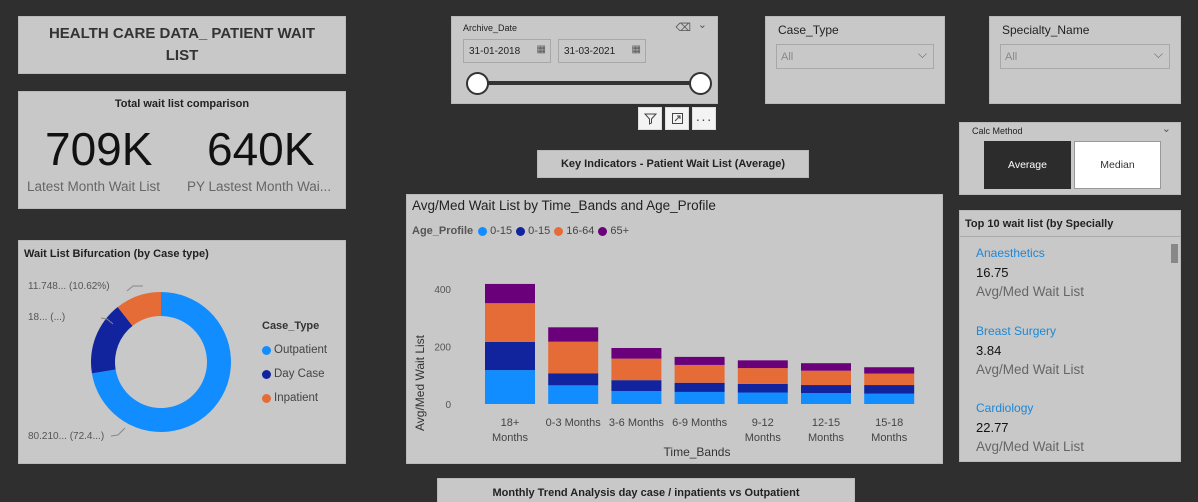 This screenshot has height=502, width=1198. What do you see at coordinates (1070, 236) in the screenshot?
I see `divider` at bounding box center [1070, 236].